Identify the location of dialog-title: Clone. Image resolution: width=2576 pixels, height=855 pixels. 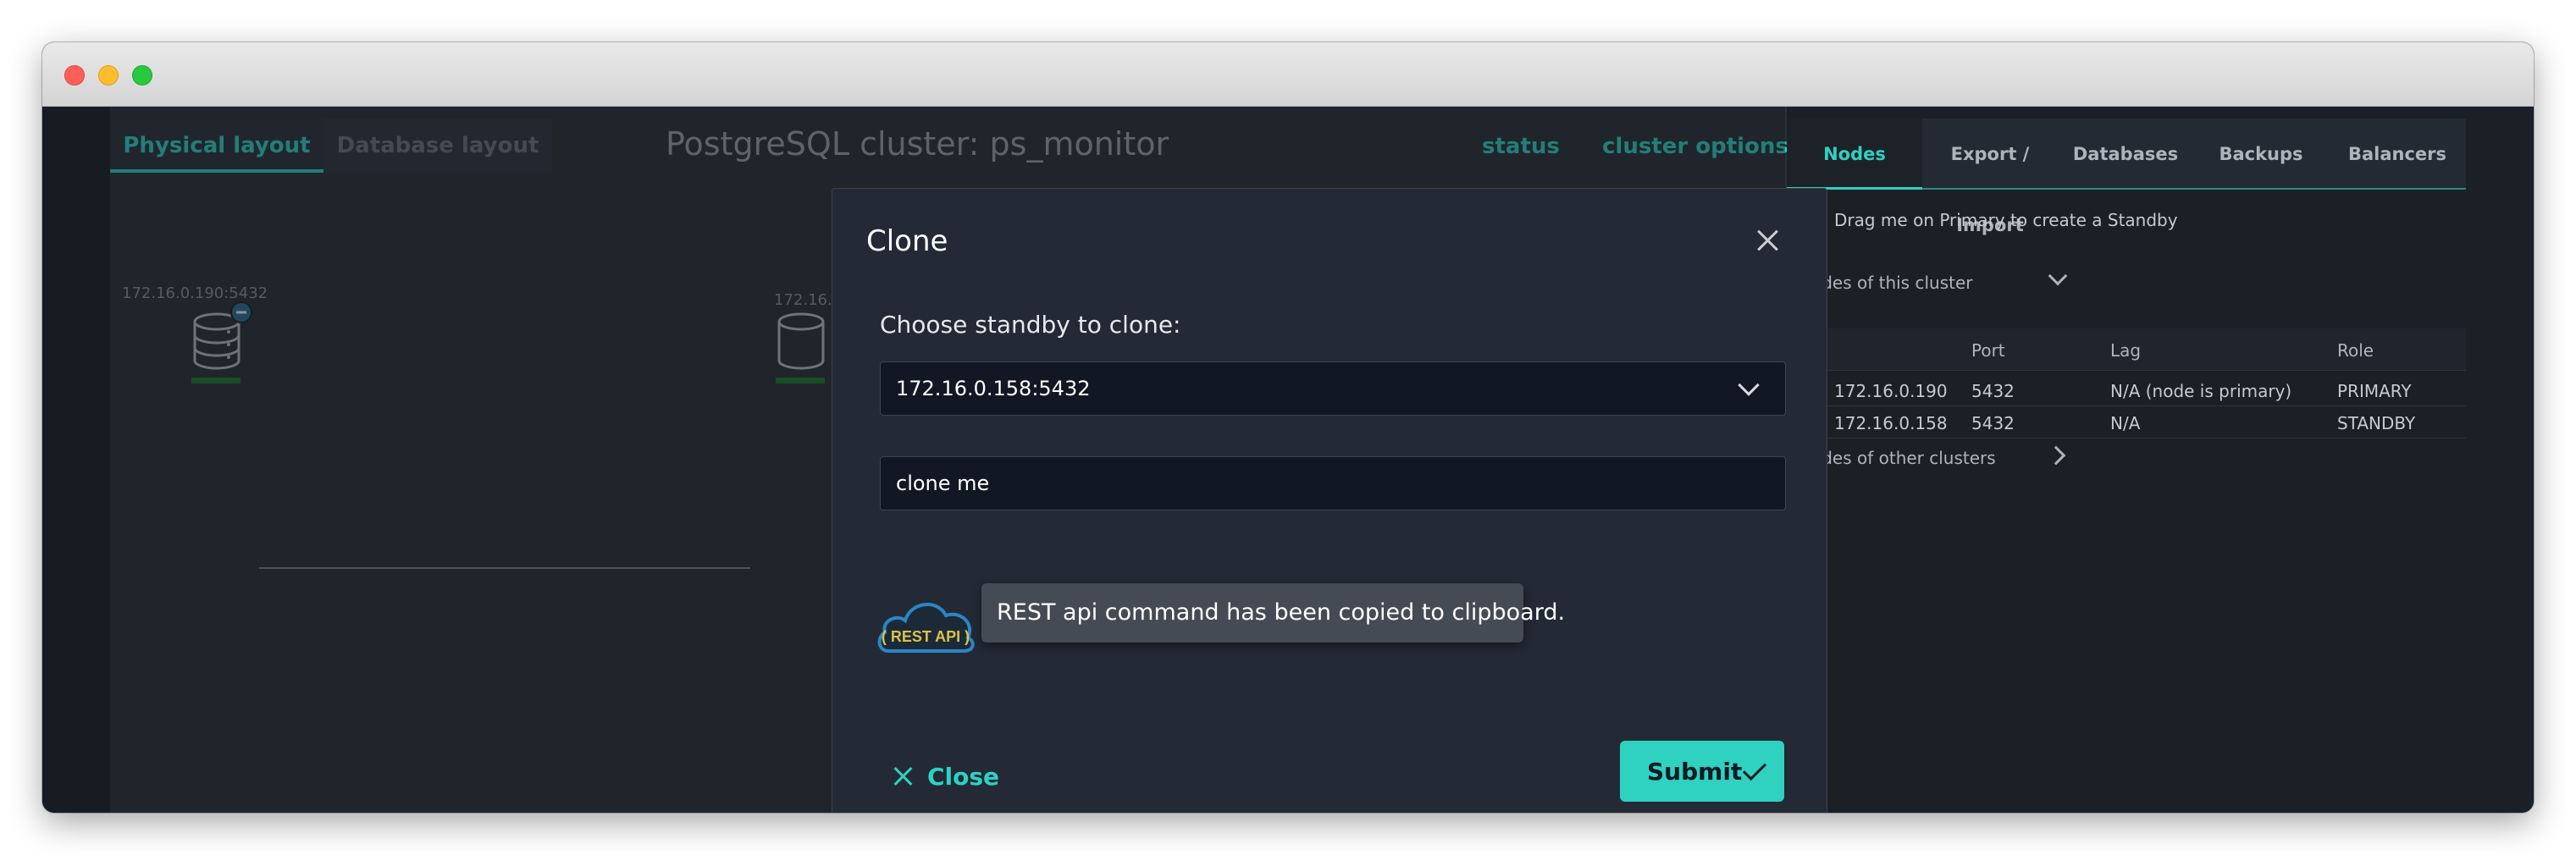
(907, 241).